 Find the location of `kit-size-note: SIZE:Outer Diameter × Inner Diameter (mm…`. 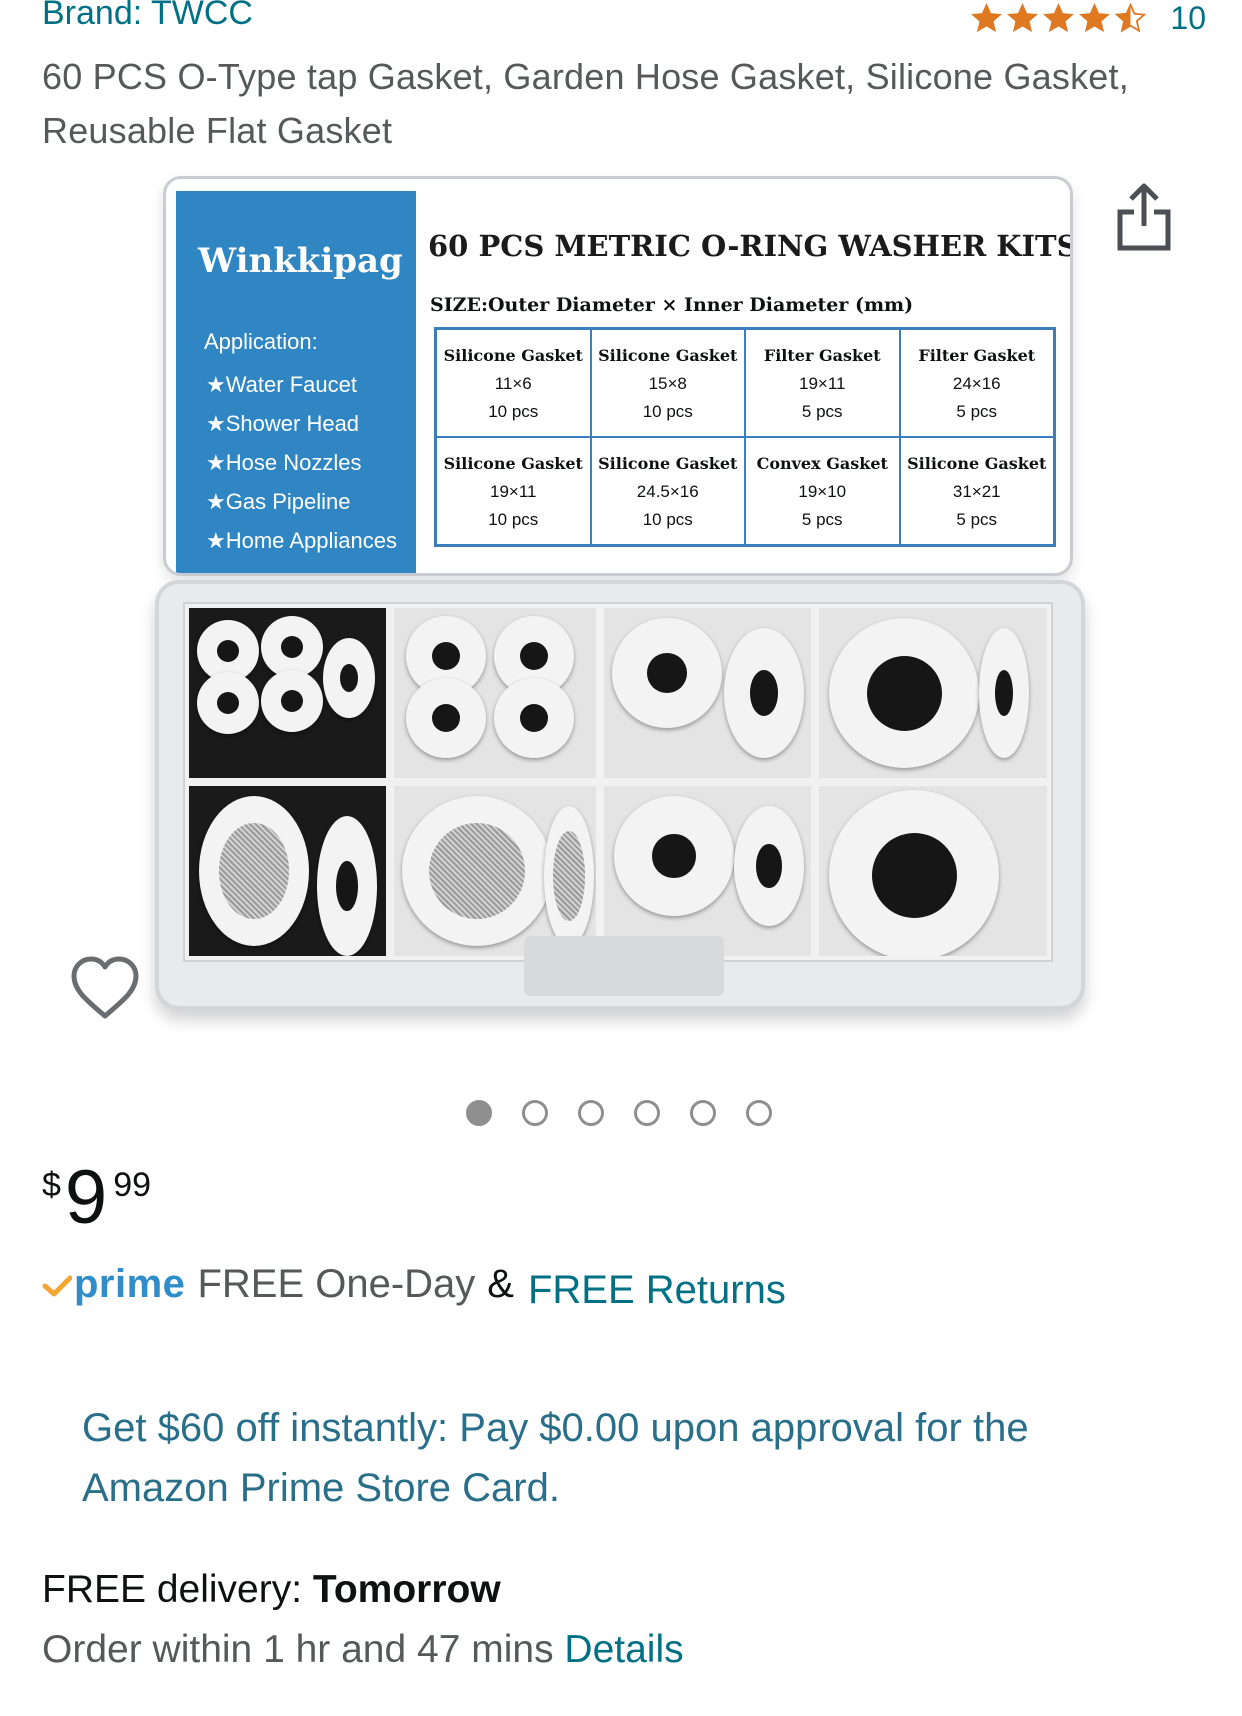

kit-size-note: SIZE:Outer Diameter × Inner Diameter (mm… is located at coordinates (672, 305).